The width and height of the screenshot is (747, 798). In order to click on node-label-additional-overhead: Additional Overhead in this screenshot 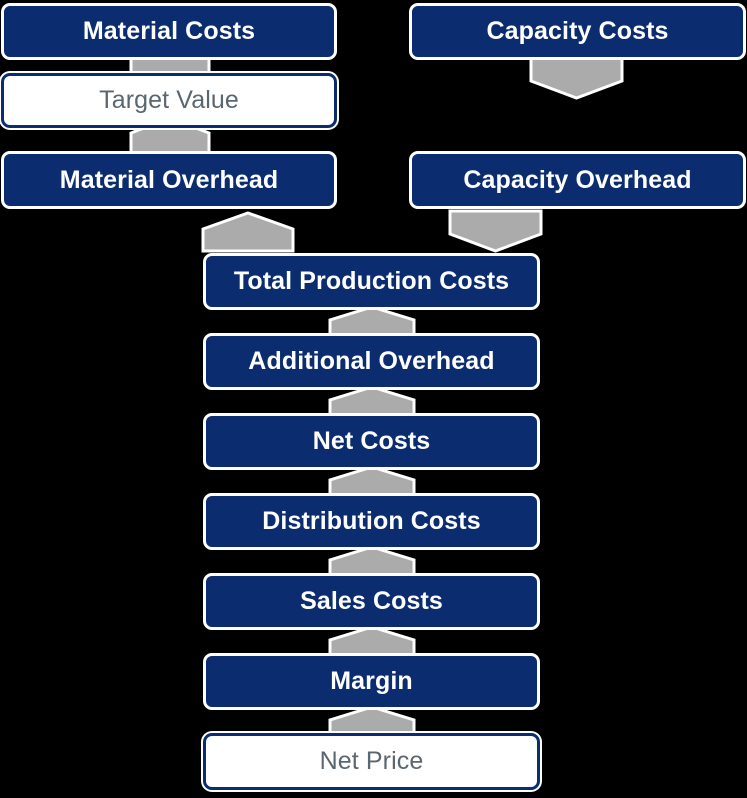, I will do `click(371, 361)`.